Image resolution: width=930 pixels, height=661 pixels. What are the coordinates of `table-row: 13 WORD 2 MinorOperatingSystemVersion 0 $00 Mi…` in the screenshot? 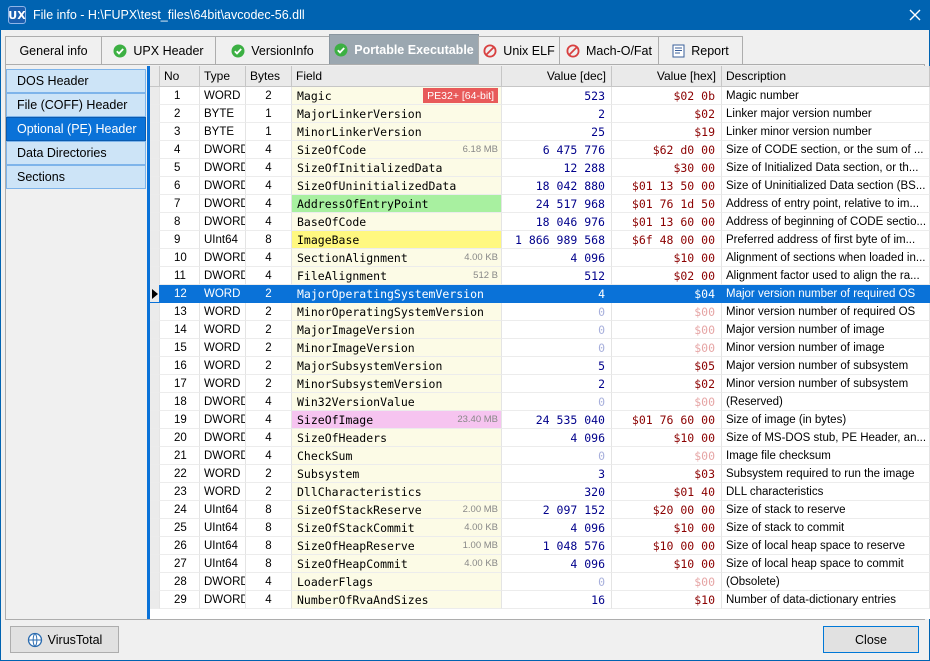 It's located at (540, 312).